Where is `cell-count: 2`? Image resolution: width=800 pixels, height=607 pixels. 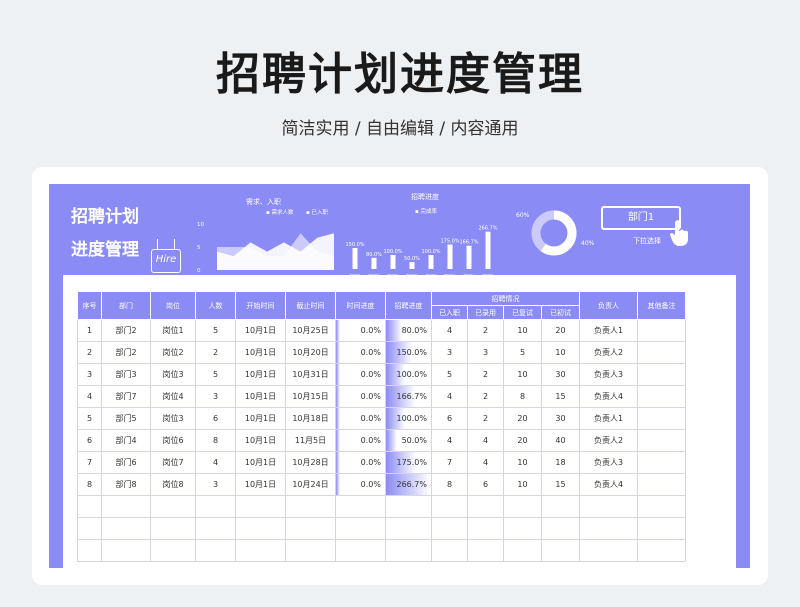 cell-count: 2 is located at coordinates (215, 352).